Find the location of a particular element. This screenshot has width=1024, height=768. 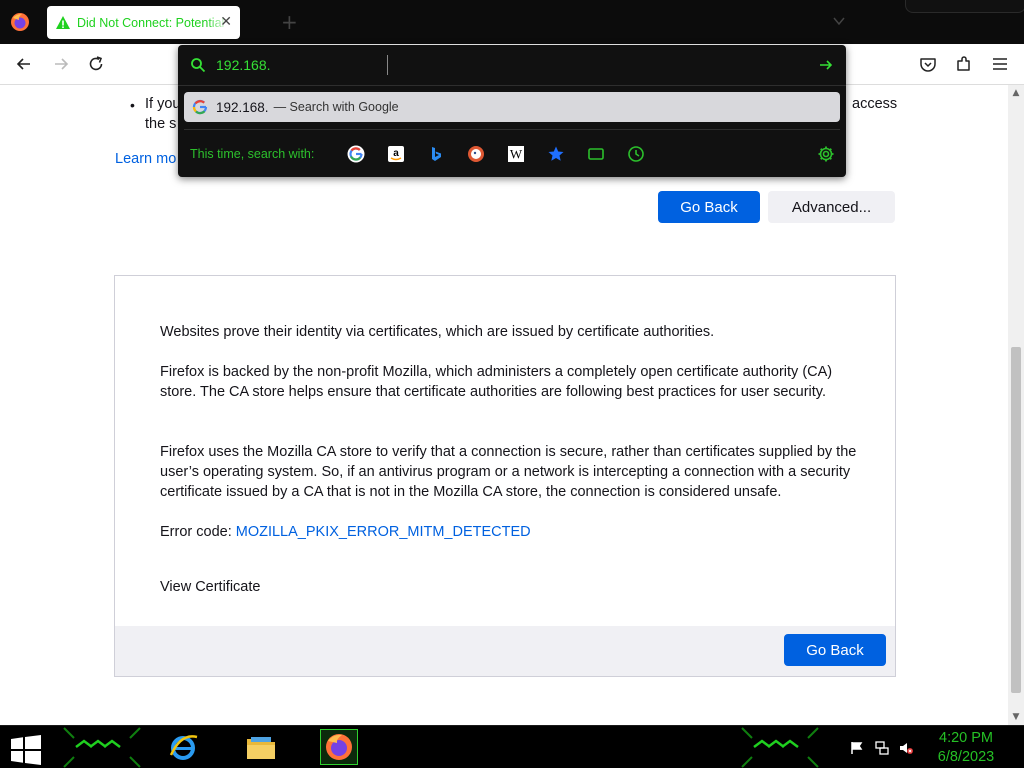

panel-footer: Go Back is located at coordinates (505, 651).